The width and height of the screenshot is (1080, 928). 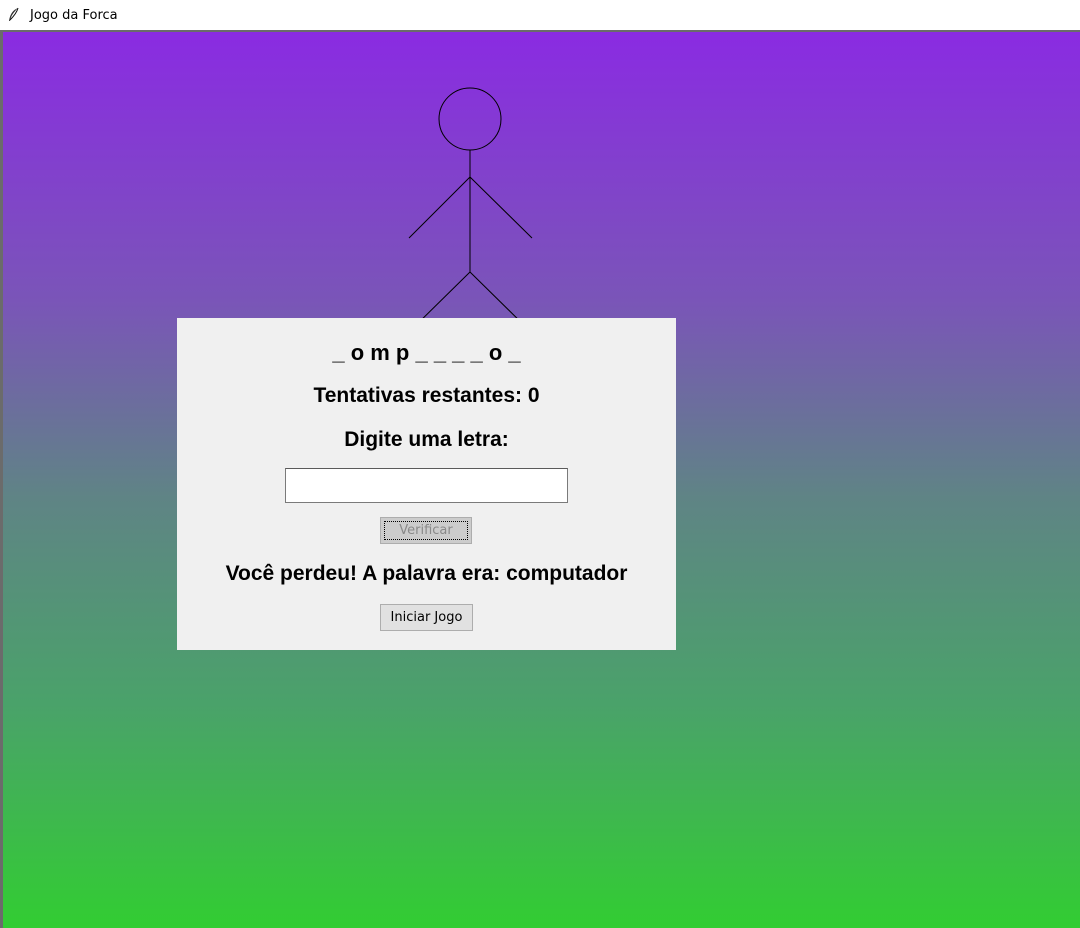 What do you see at coordinates (426, 573) in the screenshot?
I see `result-message: Você perdeu! A palavra era: computador` at bounding box center [426, 573].